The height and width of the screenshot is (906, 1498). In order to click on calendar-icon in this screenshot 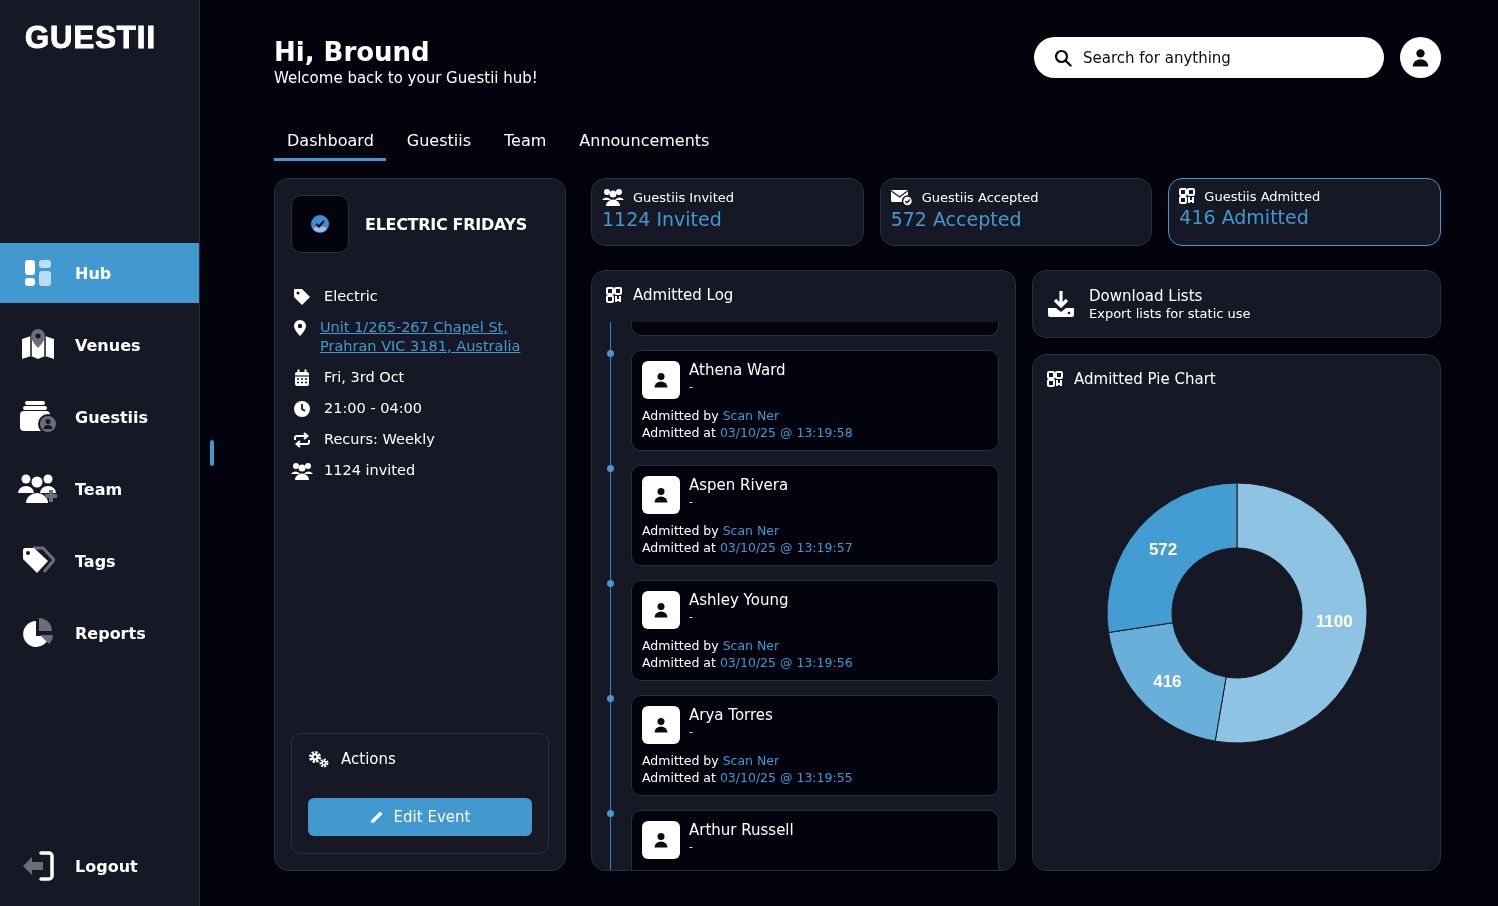, I will do `click(302, 378)`.